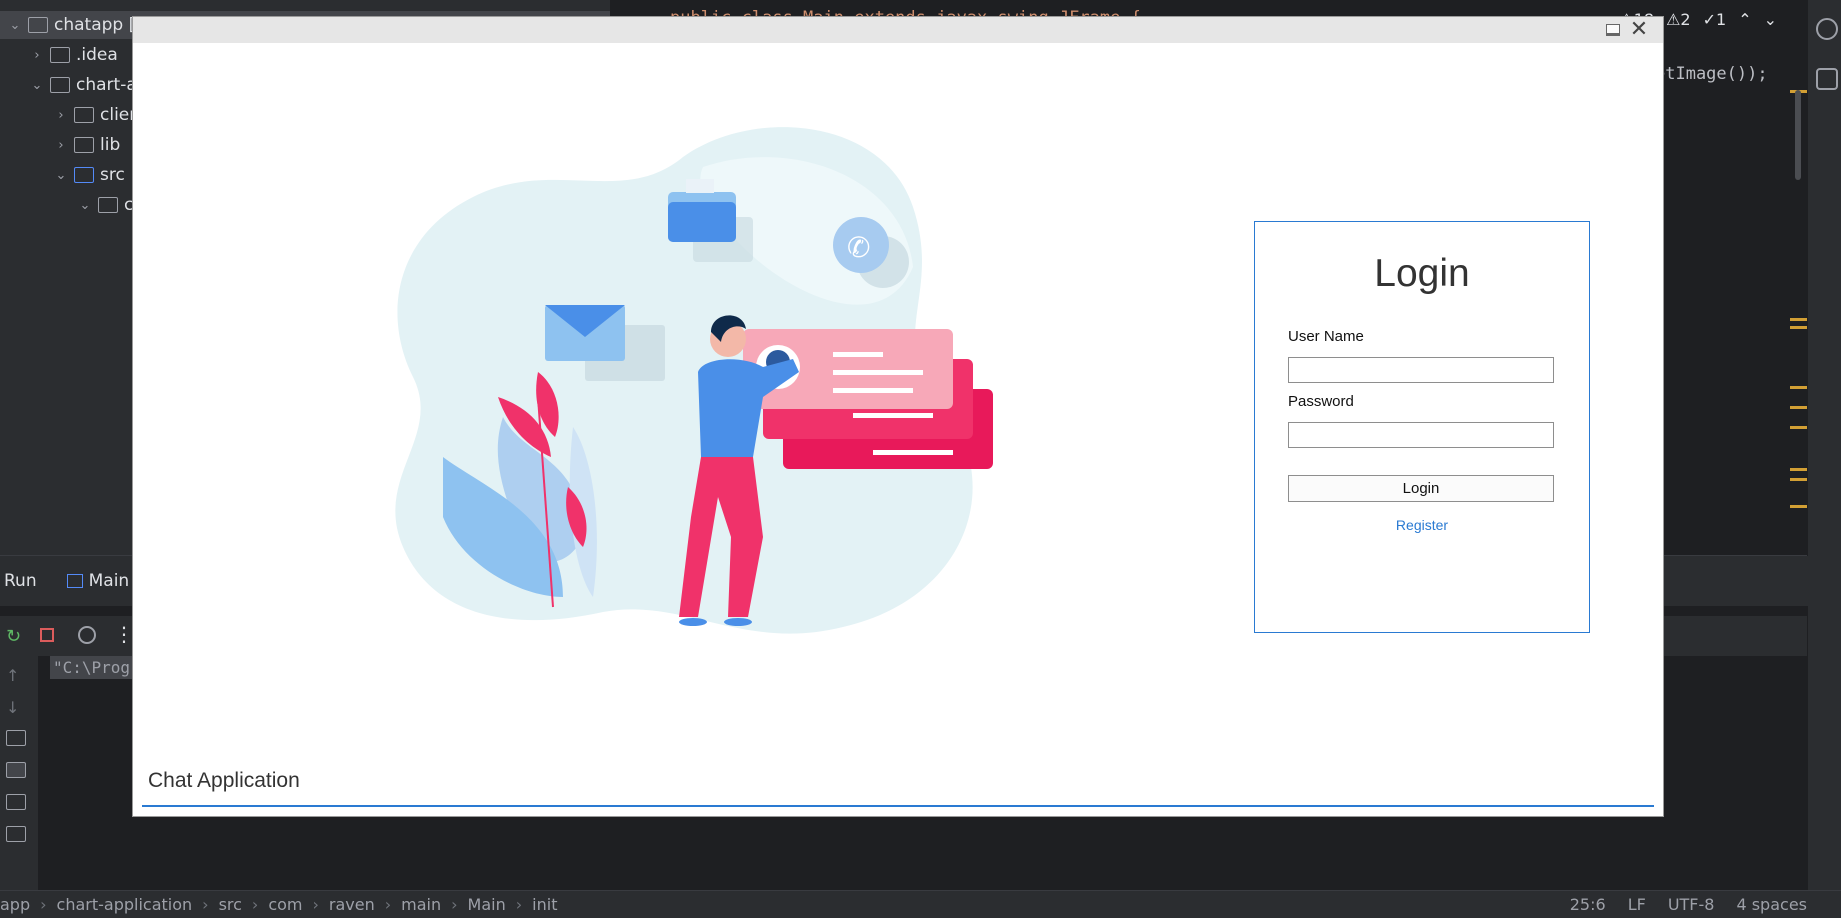 The height and width of the screenshot is (918, 1841). Describe the element at coordinates (1827, 29) in the screenshot. I see `ai-assistant-icon` at that location.